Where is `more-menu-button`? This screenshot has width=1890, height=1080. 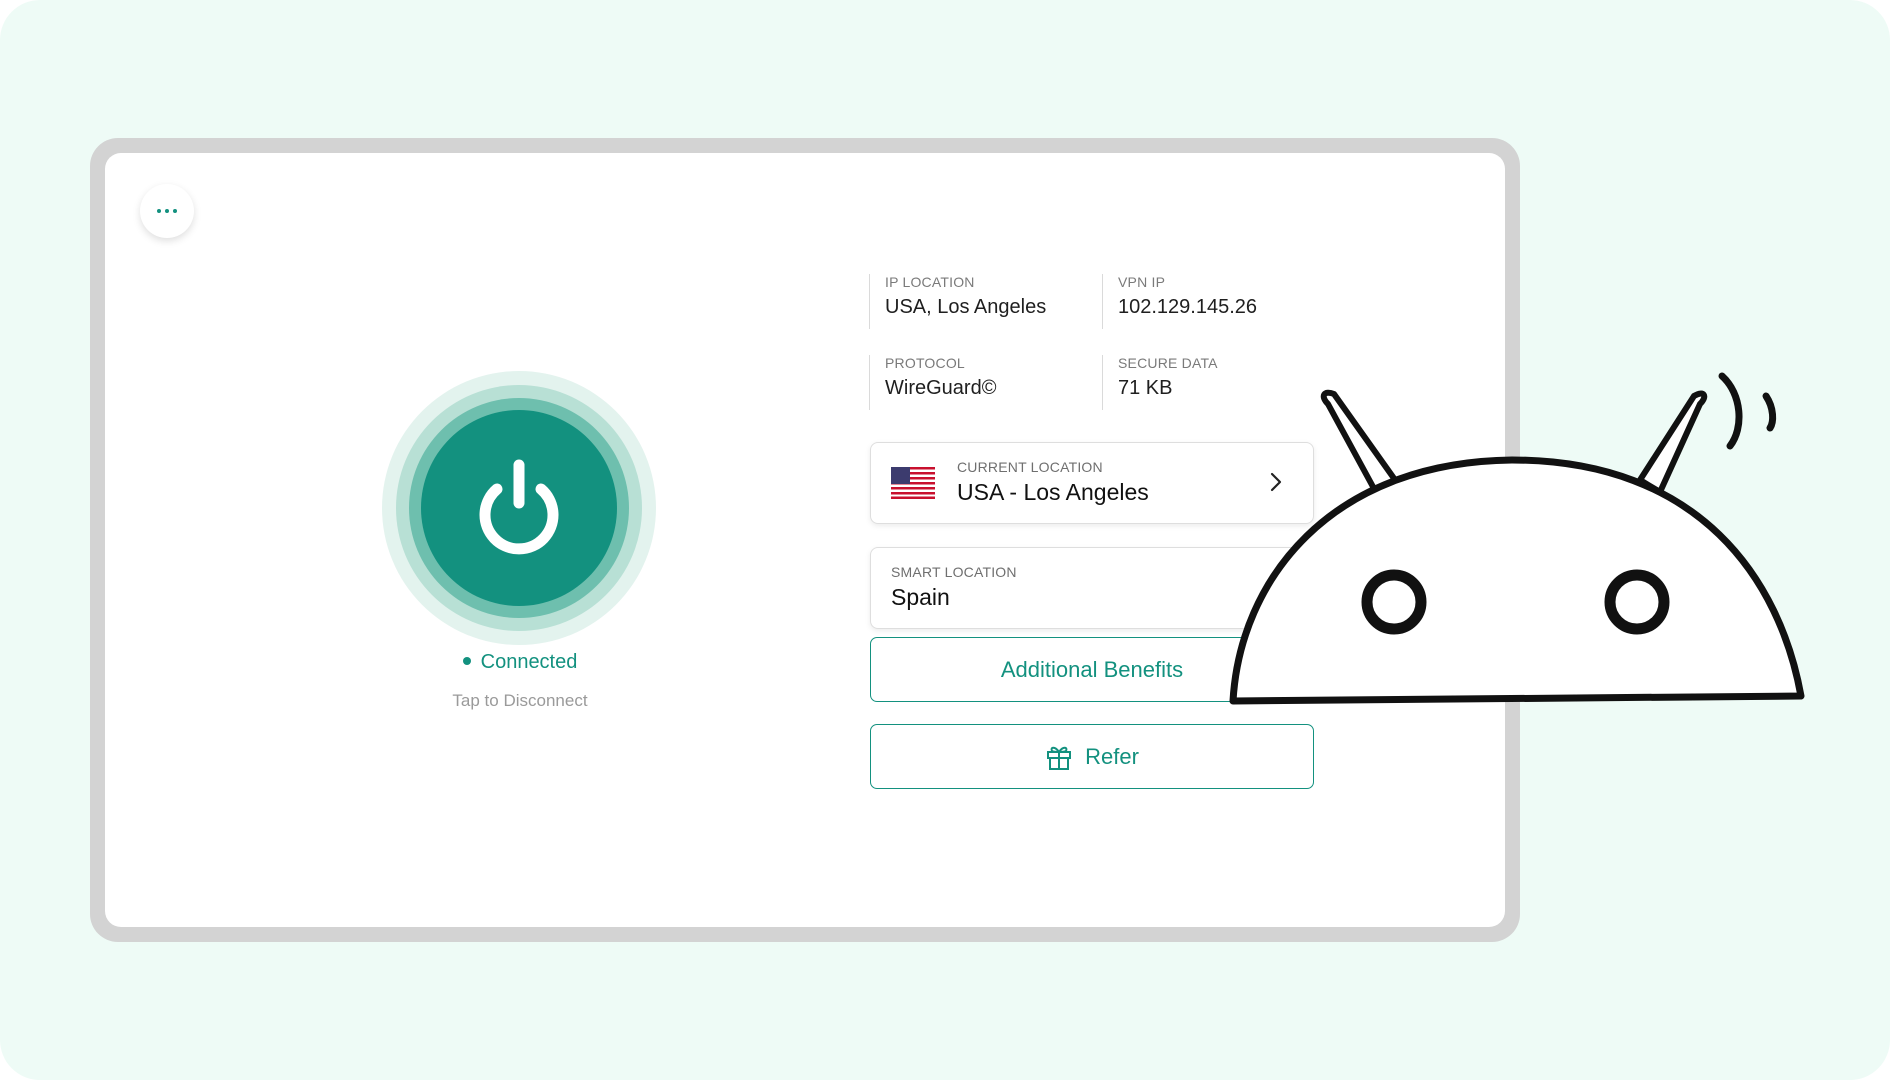 more-menu-button is located at coordinates (167, 211).